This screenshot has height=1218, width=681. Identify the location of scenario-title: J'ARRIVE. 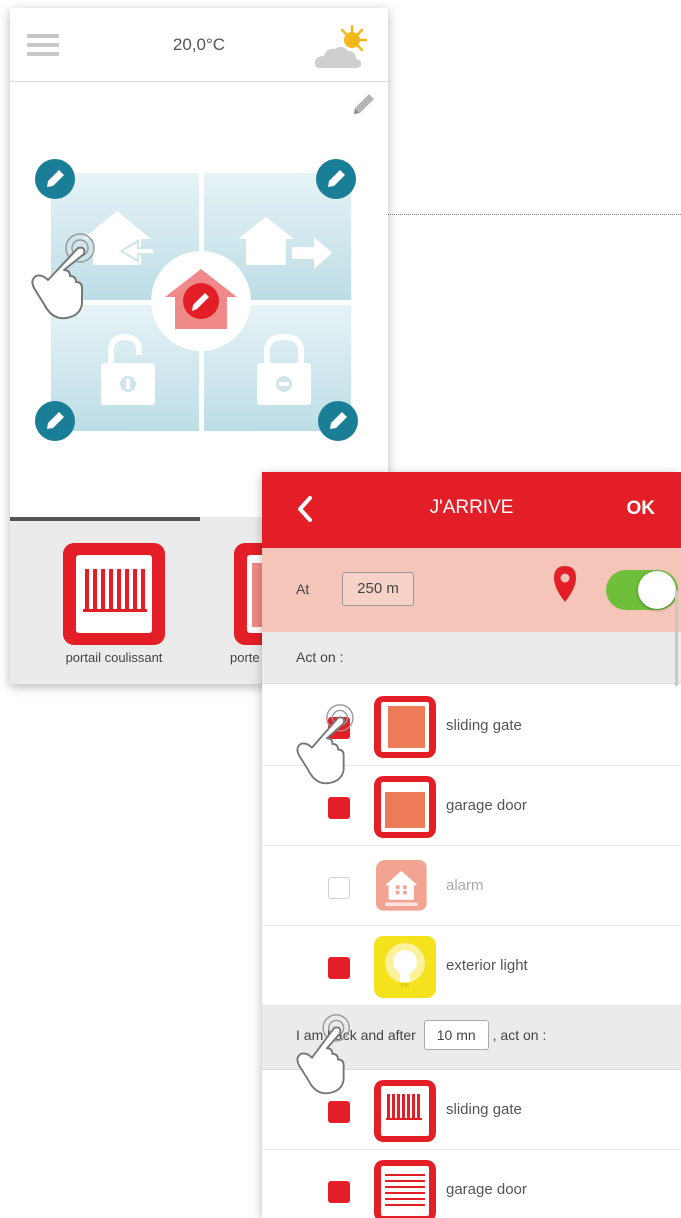
(471, 507).